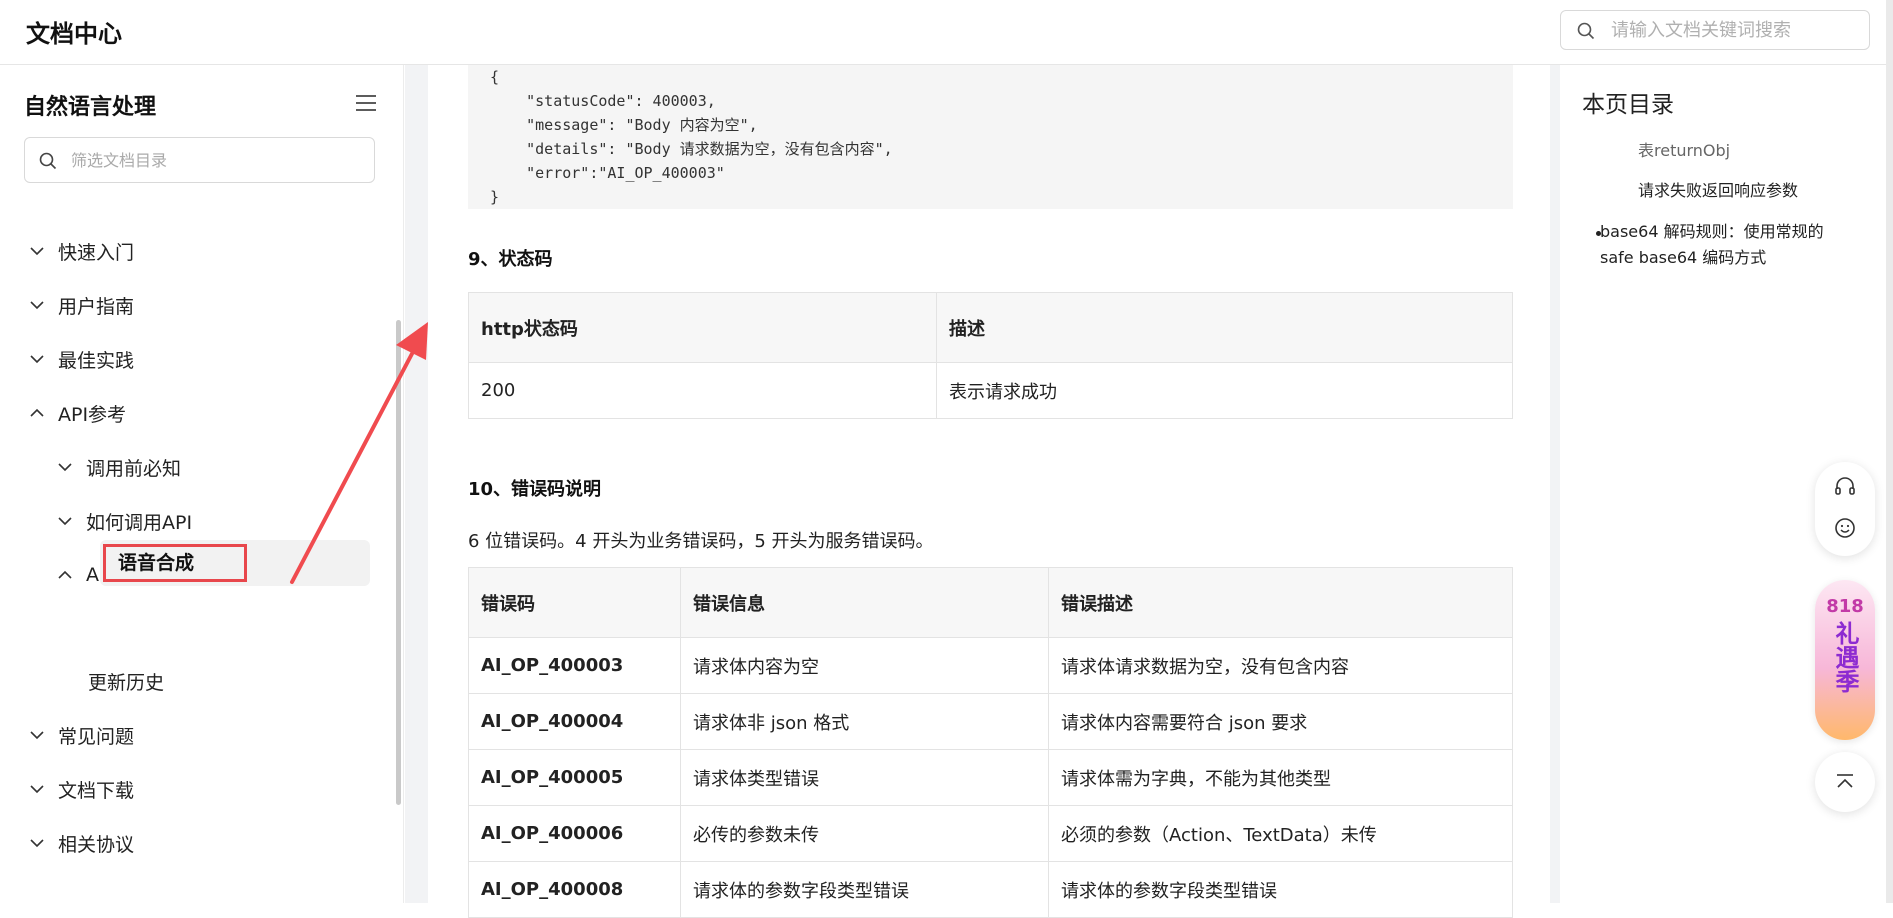 Image resolution: width=1893 pixels, height=918 pixels. Describe the element at coordinates (574, 833) in the screenshot. I see `table-cell: AI_OP_400006` at that location.